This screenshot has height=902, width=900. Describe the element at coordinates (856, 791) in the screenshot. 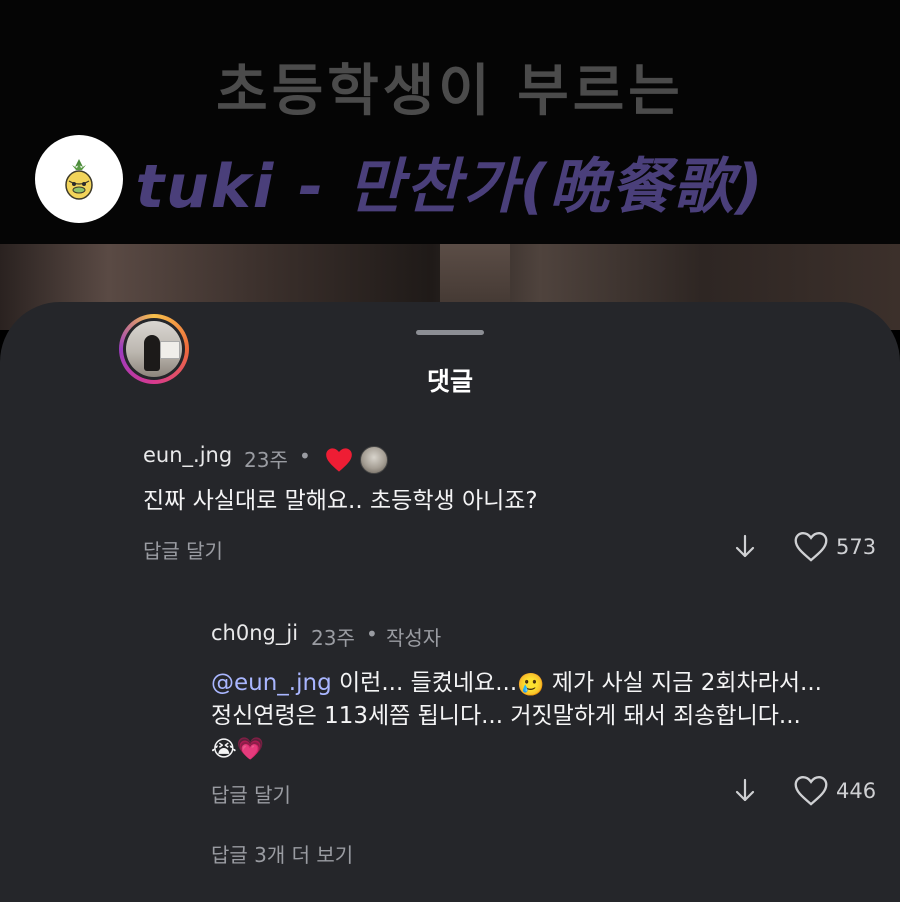

I see `like-count: 446` at that location.